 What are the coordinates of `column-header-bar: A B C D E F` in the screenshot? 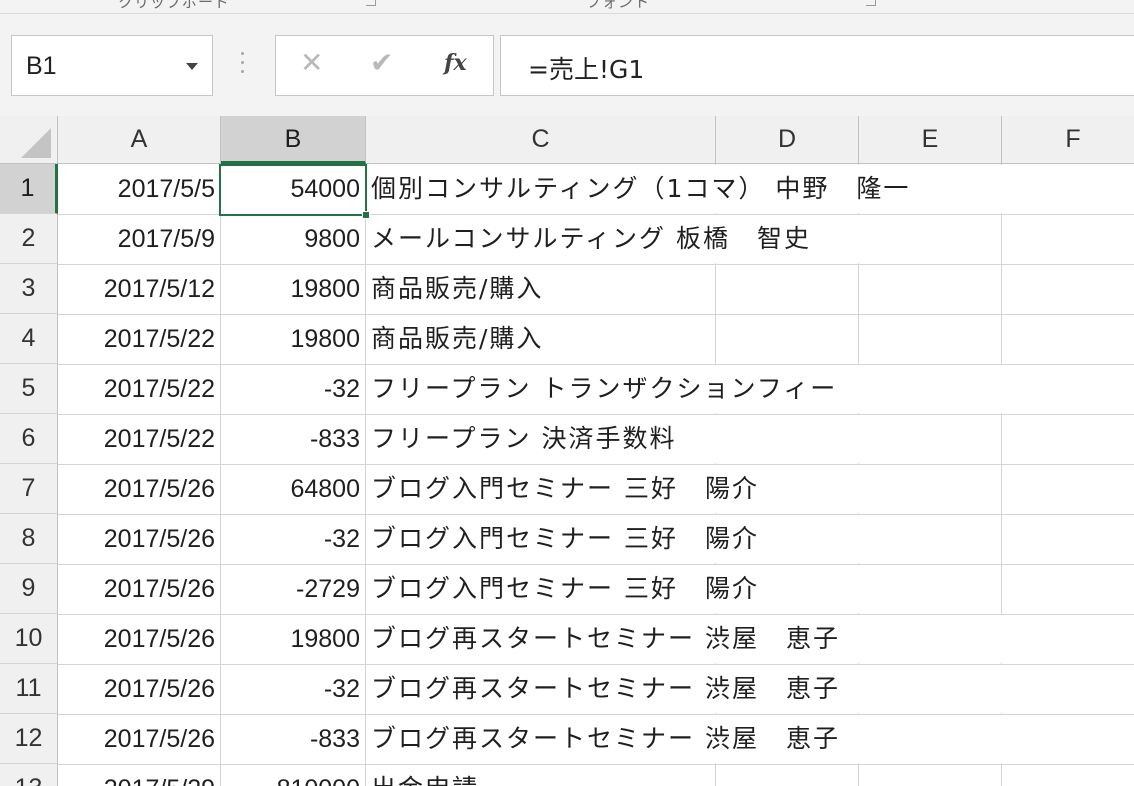 It's located at (567, 140).